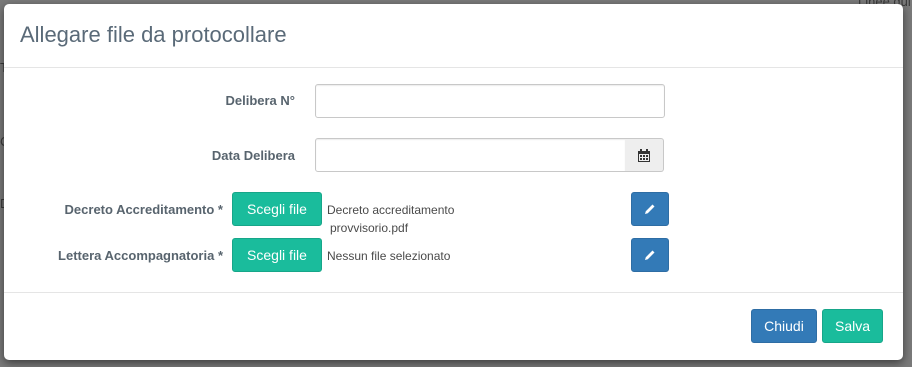 The width and height of the screenshot is (912, 367). Describe the element at coordinates (277, 209) in the screenshot. I see `decreto-choose-file-button: Scegli file` at that location.